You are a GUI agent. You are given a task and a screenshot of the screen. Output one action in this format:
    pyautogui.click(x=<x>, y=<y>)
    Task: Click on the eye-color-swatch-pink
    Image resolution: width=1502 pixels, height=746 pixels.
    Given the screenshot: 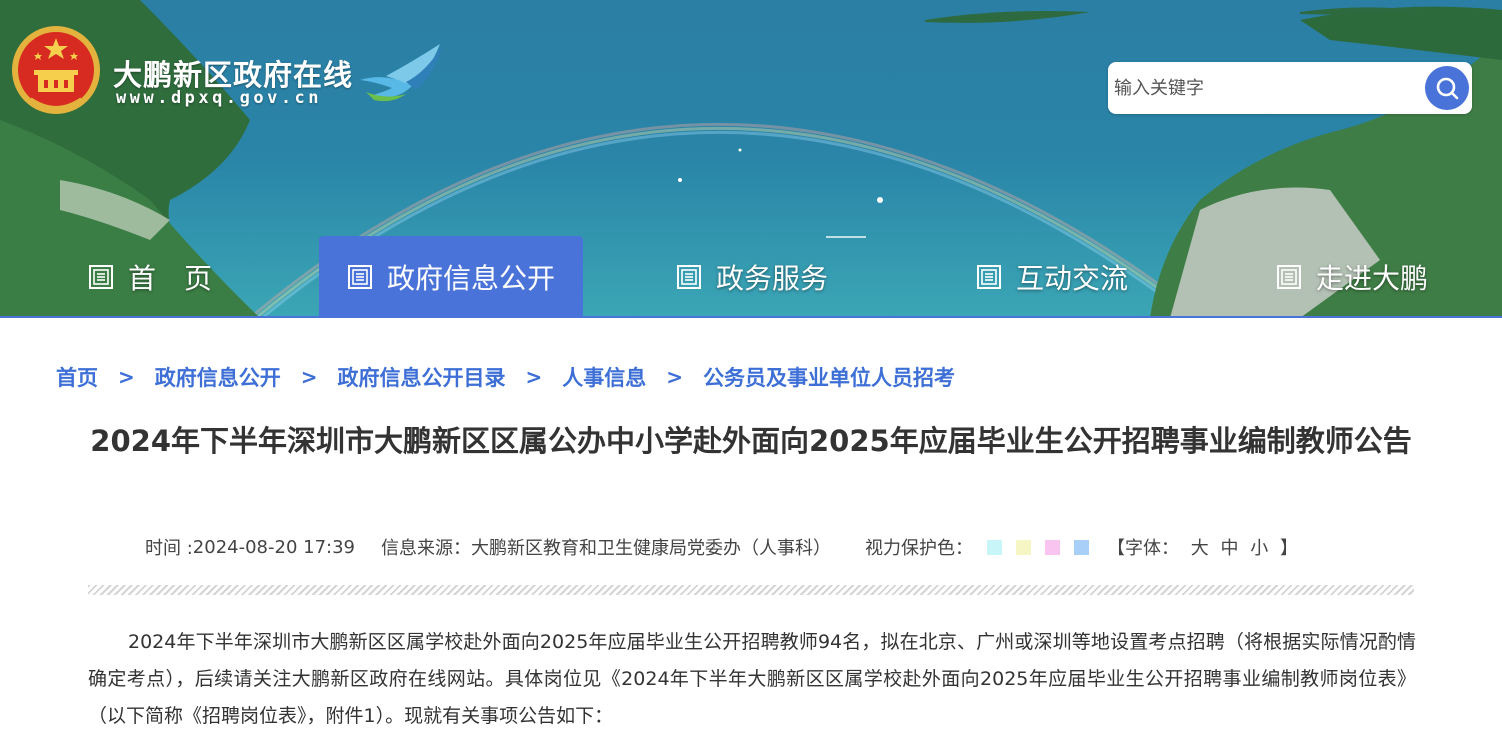 What is the action you would take?
    pyautogui.click(x=1052, y=547)
    